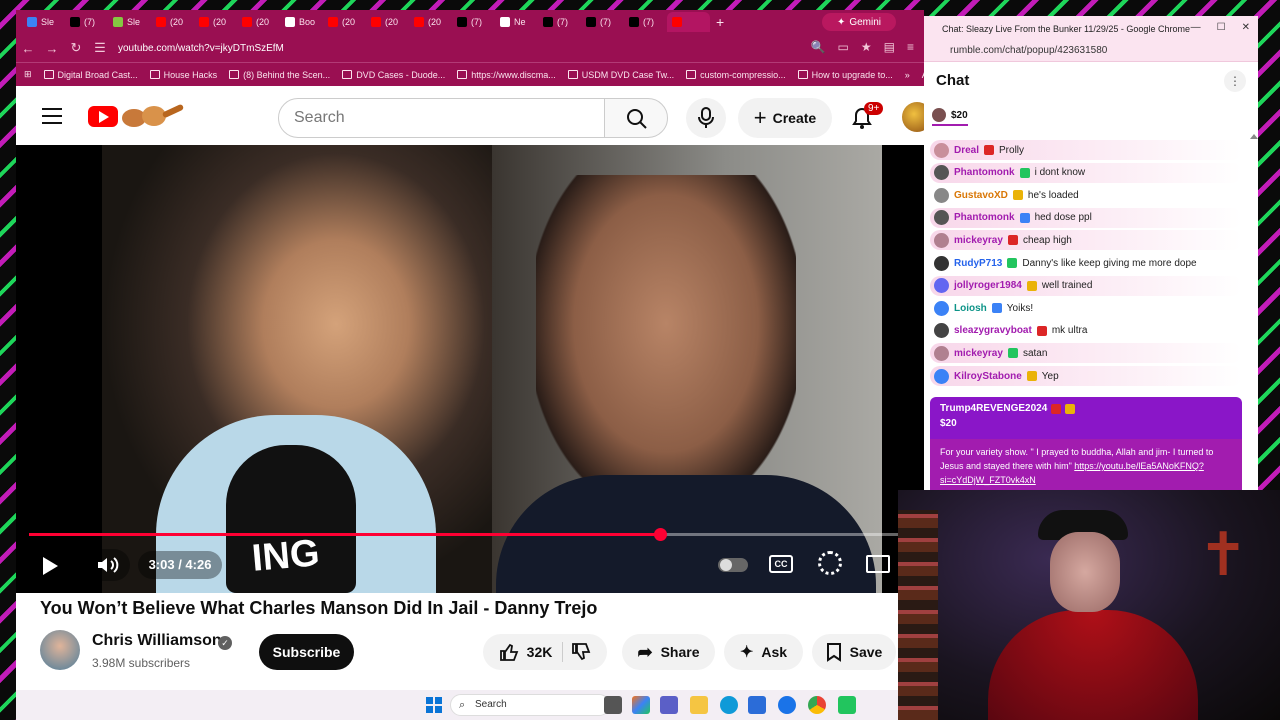  What do you see at coordinates (733, 565) in the screenshot?
I see `autoplay-toggle` at bounding box center [733, 565].